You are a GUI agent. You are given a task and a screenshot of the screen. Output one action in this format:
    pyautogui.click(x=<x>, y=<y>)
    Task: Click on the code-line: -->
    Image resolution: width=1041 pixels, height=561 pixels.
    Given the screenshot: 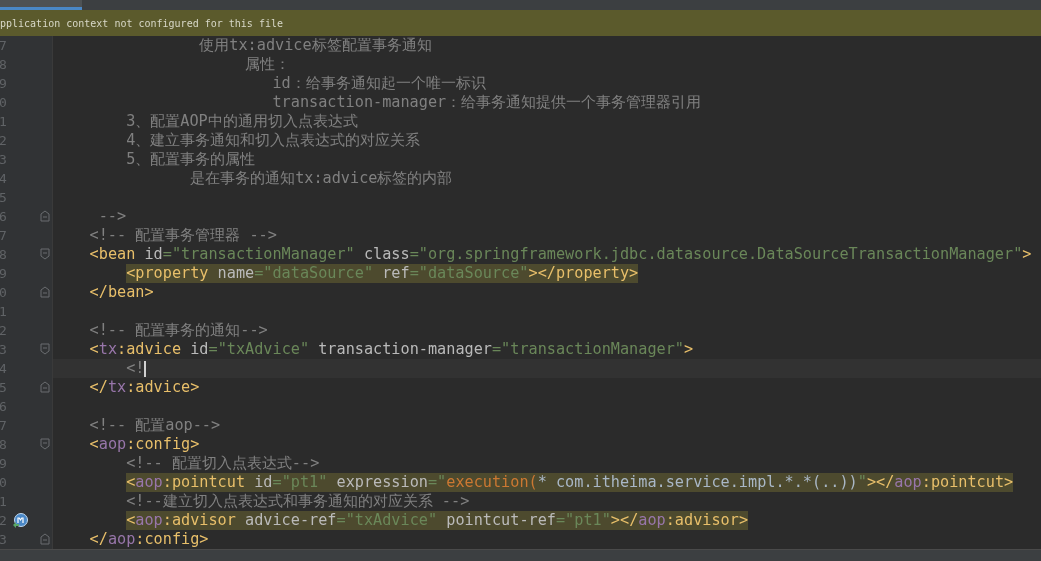 What is the action you would take?
    pyautogui.click(x=112, y=216)
    